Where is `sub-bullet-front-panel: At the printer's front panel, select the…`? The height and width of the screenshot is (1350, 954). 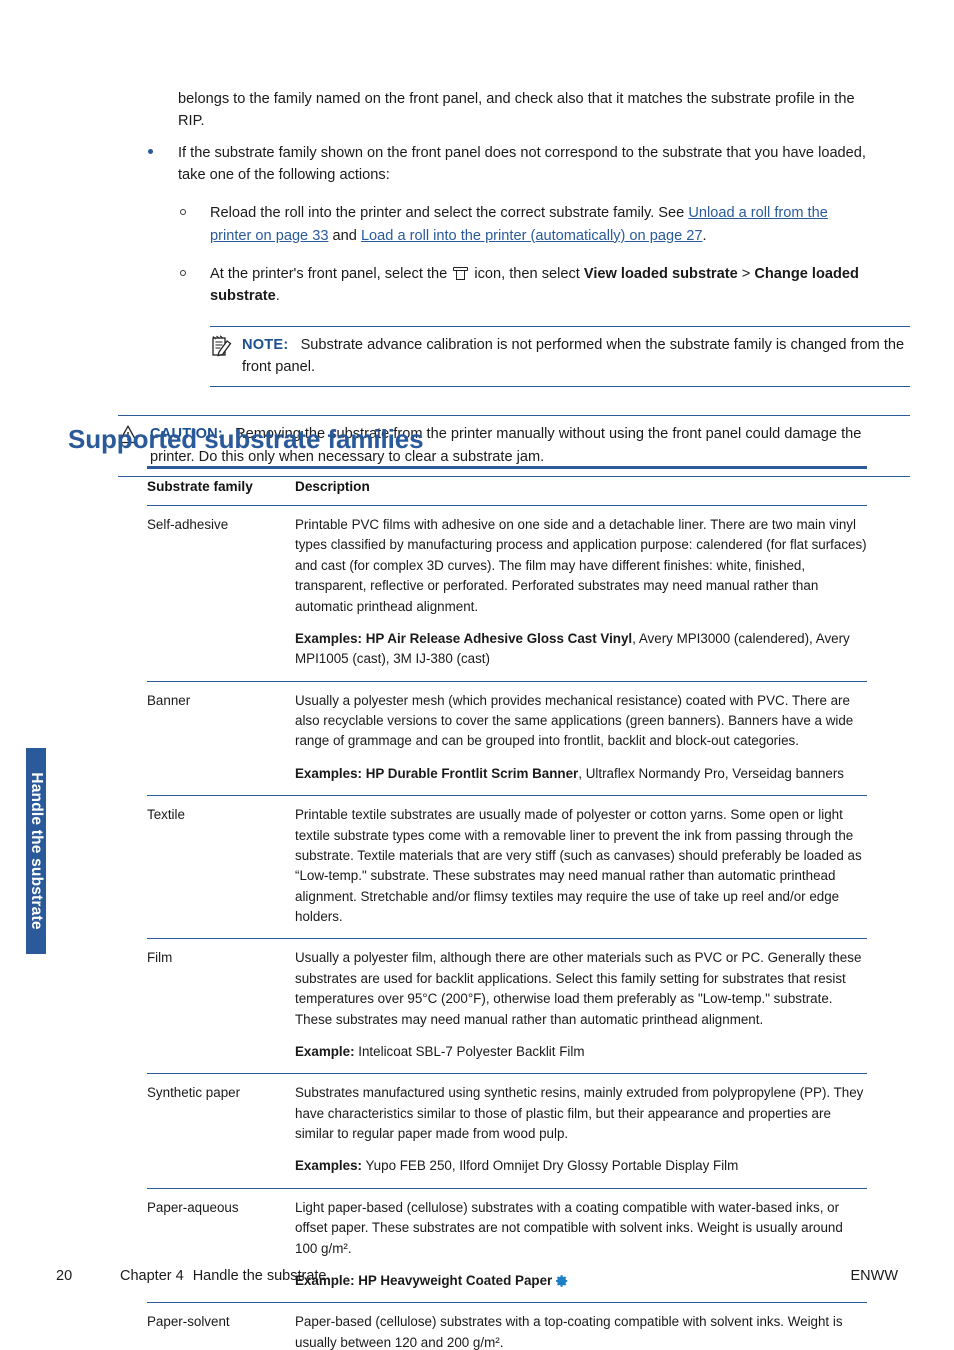
sub-bullet-front-panel: At the printer's front panel, select the… is located at coordinates (525, 285).